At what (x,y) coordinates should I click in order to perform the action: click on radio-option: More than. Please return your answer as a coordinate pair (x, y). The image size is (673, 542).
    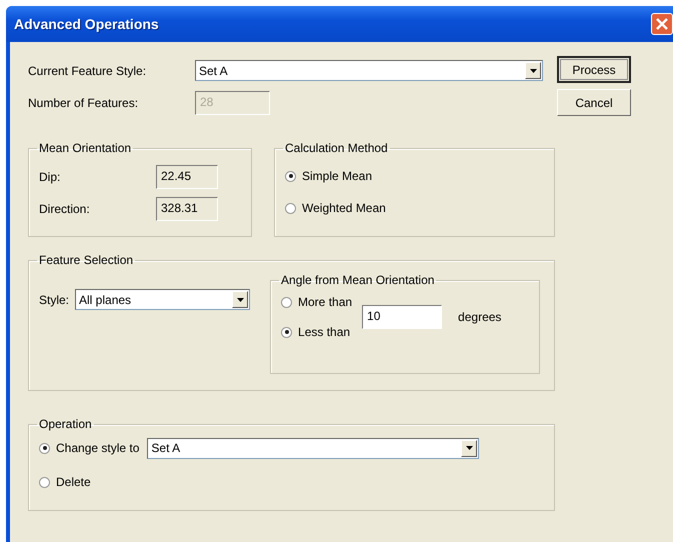
    Looking at the image, I should click on (316, 302).